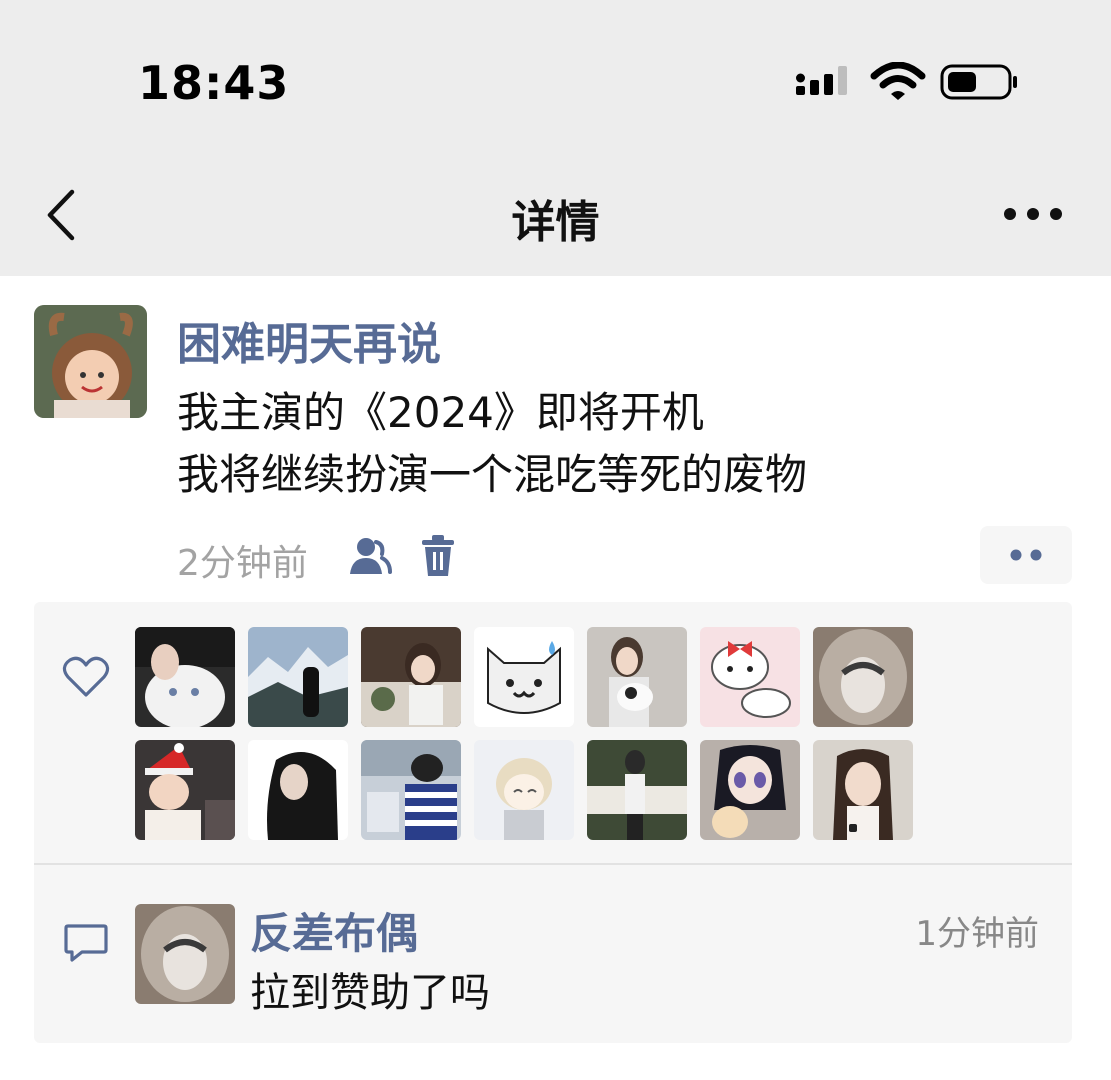 The width and height of the screenshot is (1111, 1080). I want to click on author-avatar, so click(90, 361).